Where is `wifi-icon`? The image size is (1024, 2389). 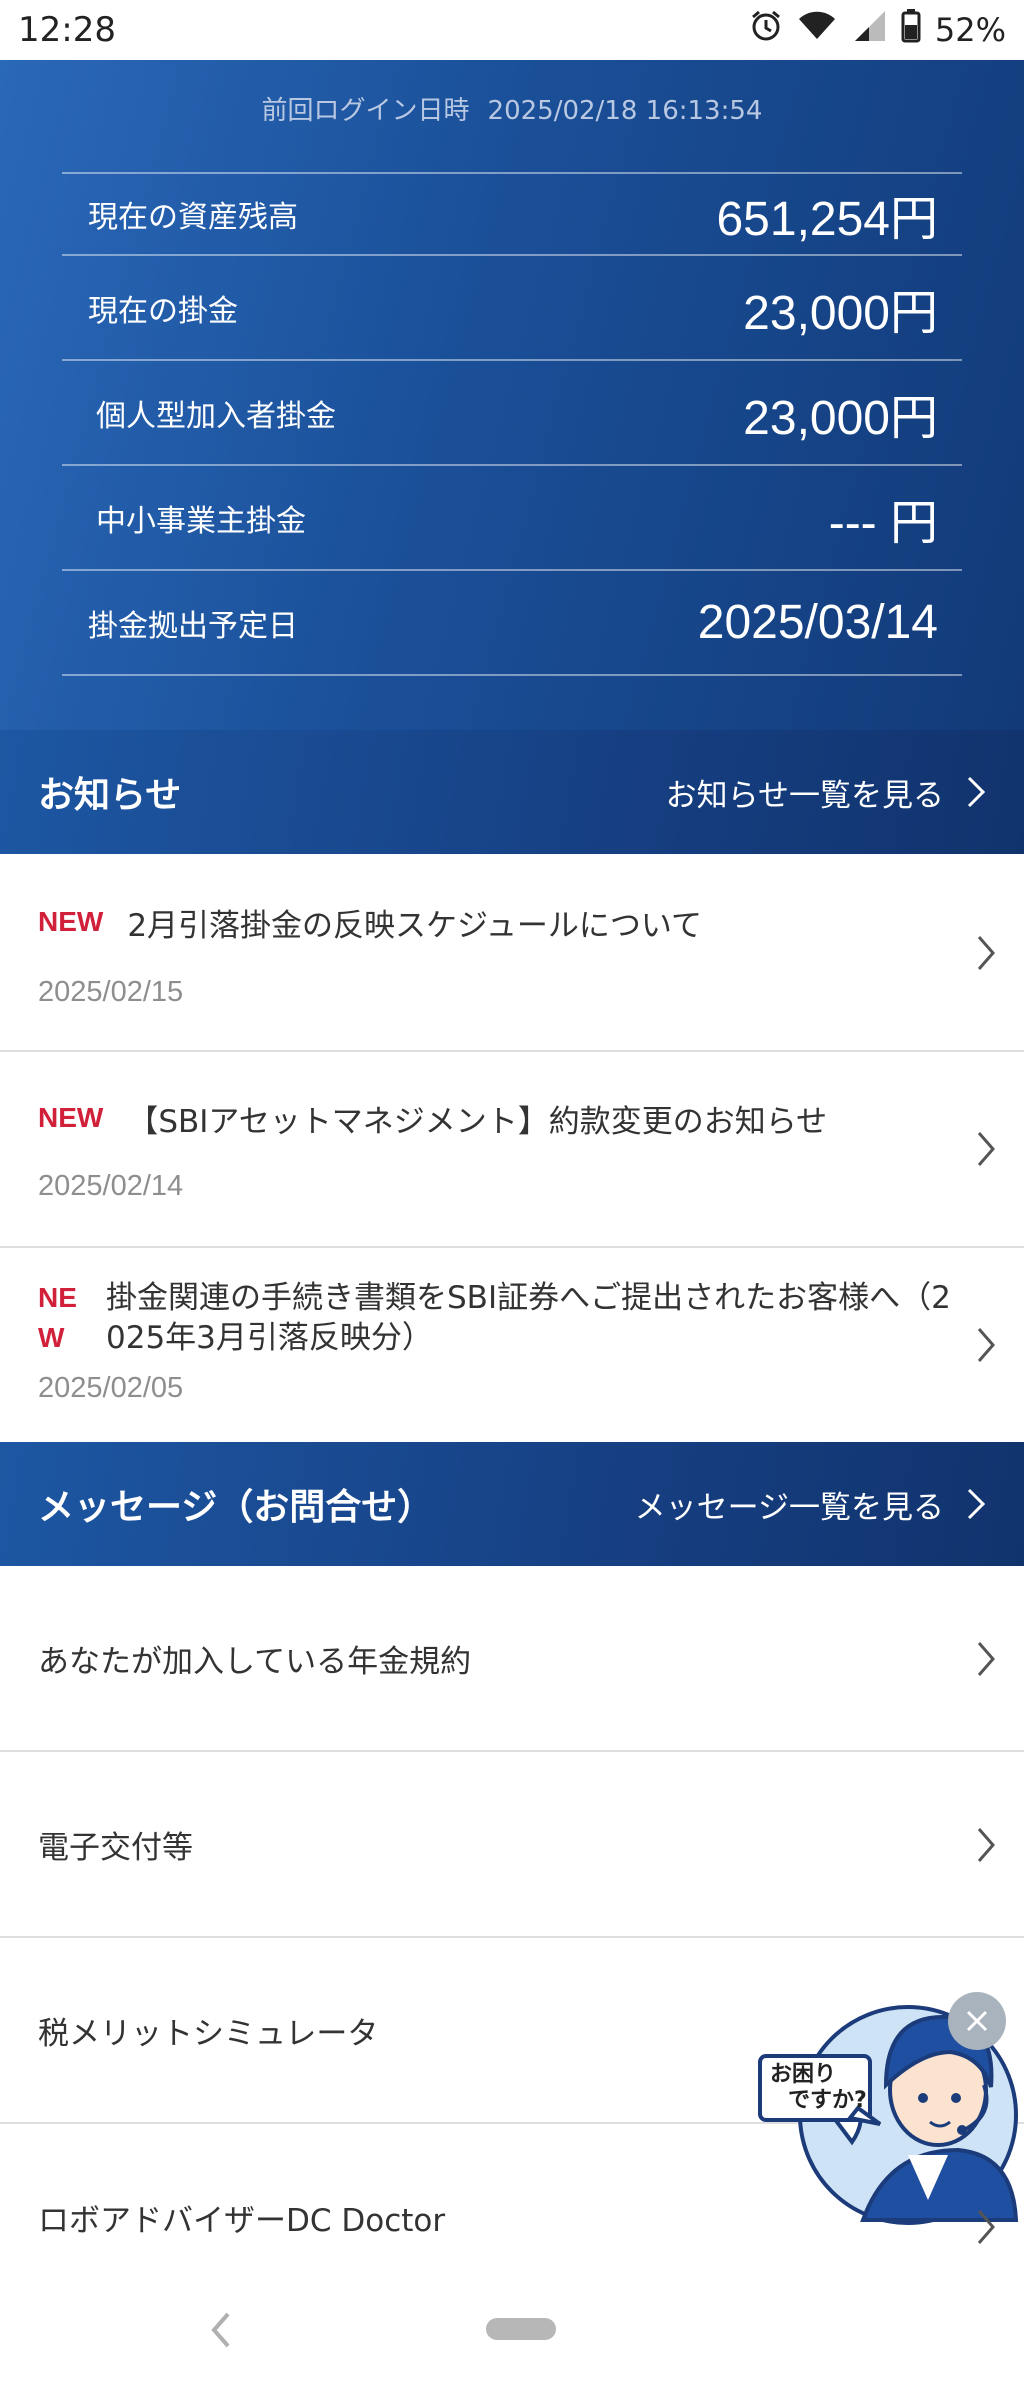 wifi-icon is located at coordinates (817, 30).